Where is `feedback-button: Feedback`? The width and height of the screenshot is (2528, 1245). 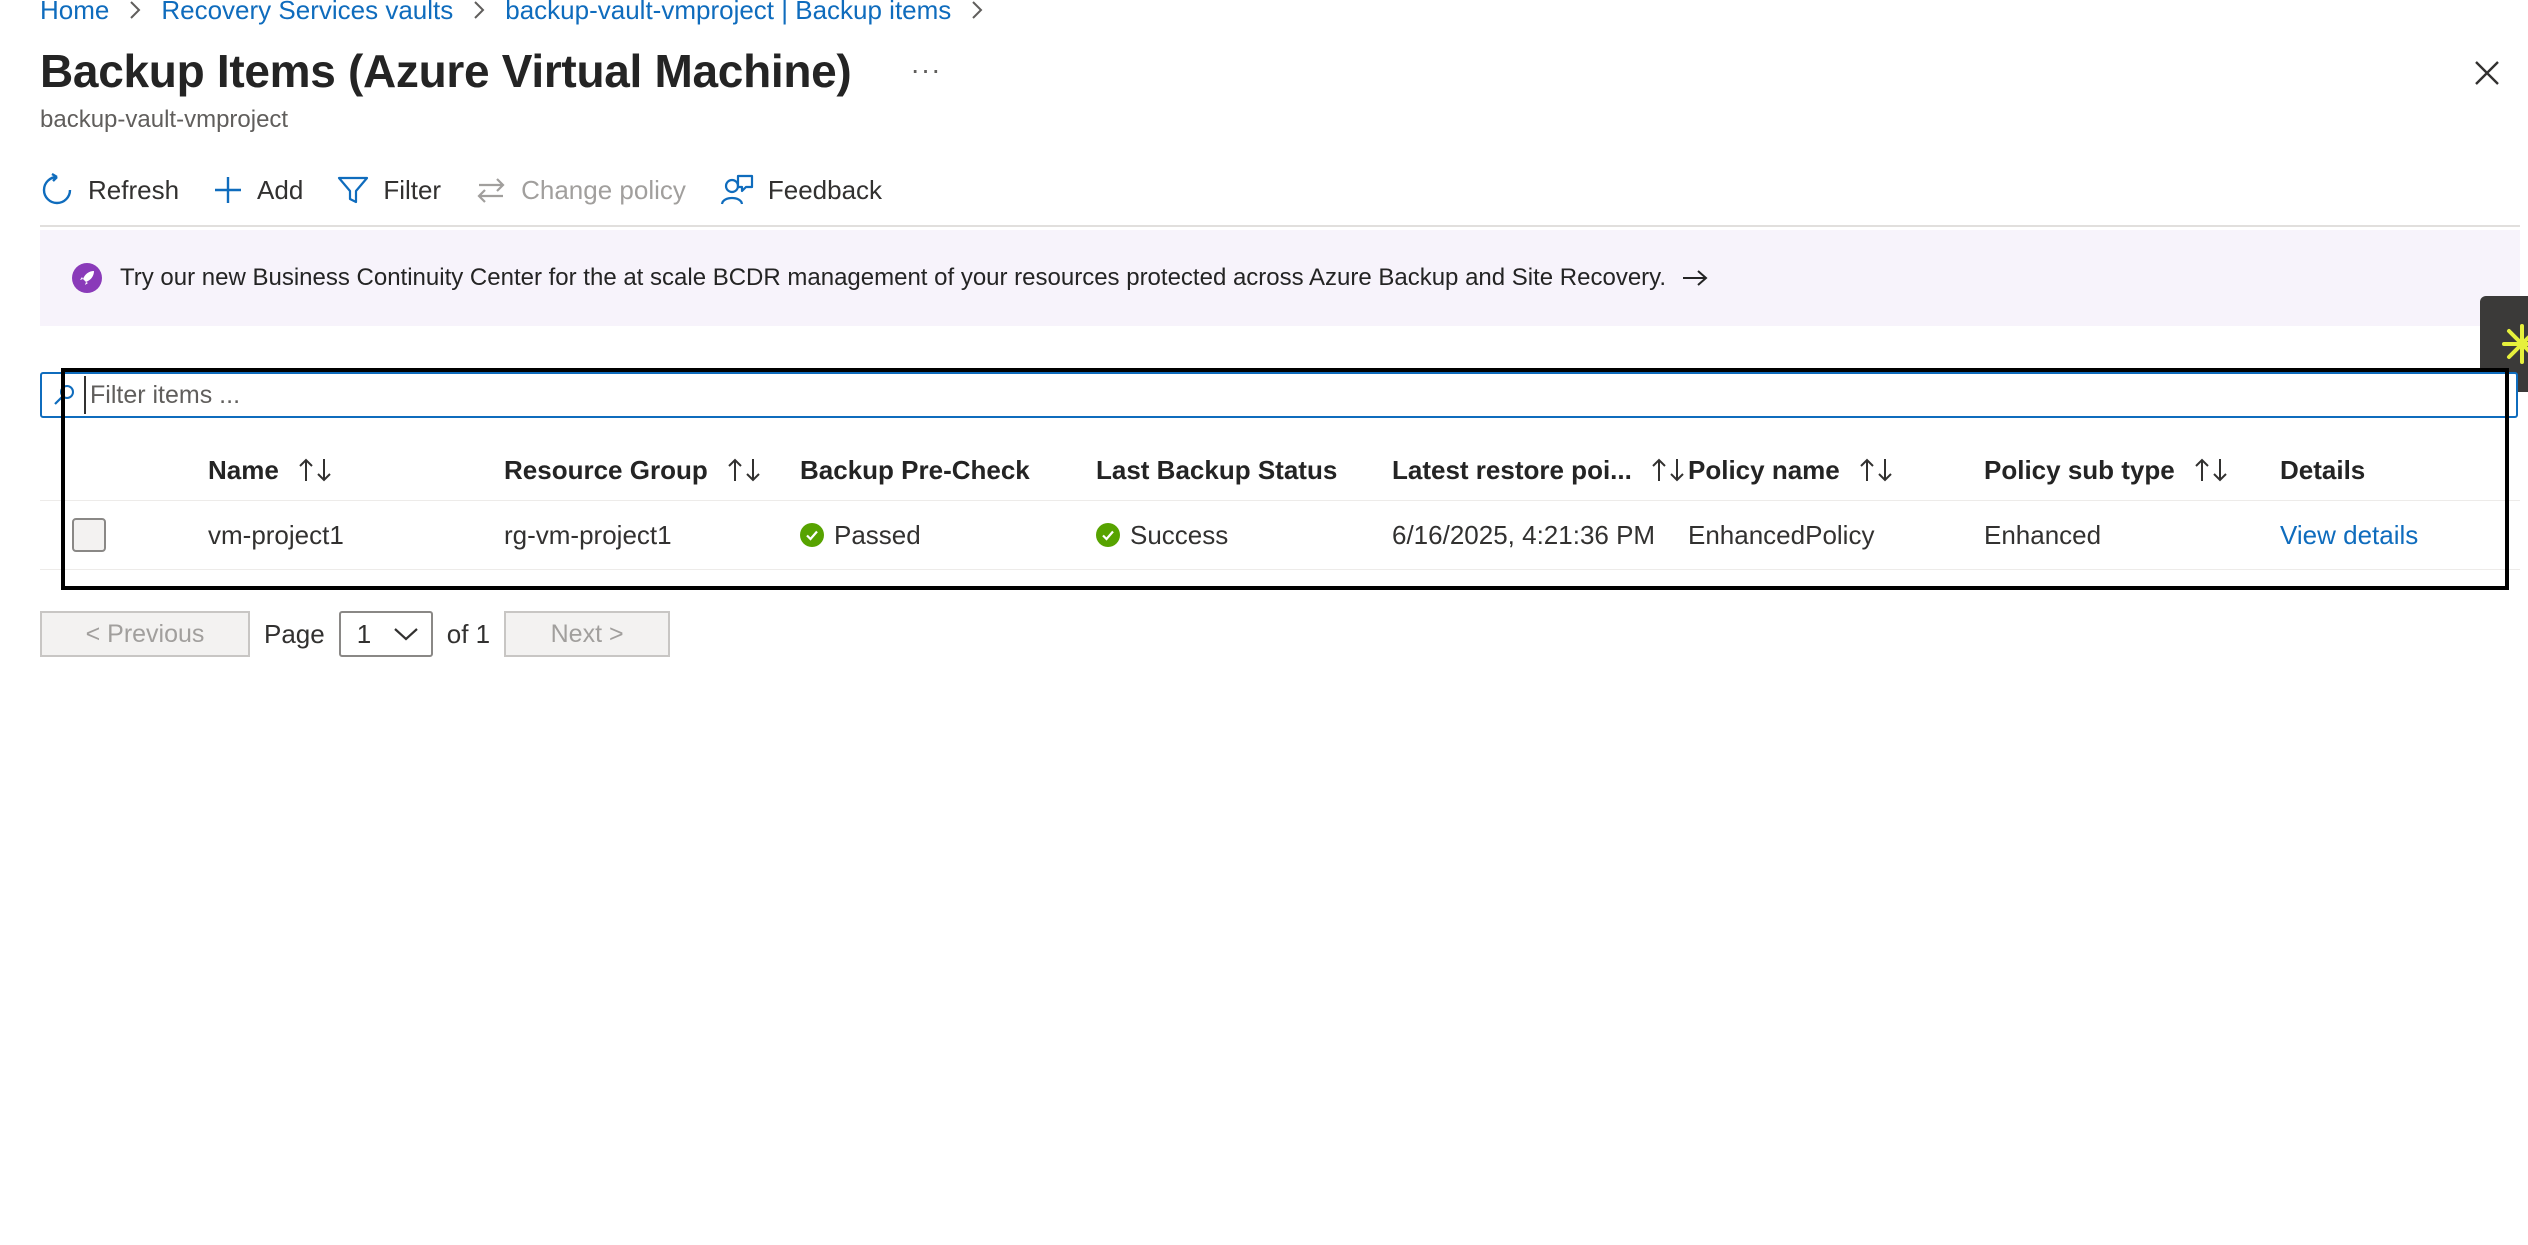
feedback-button: Feedback is located at coordinates (801, 190).